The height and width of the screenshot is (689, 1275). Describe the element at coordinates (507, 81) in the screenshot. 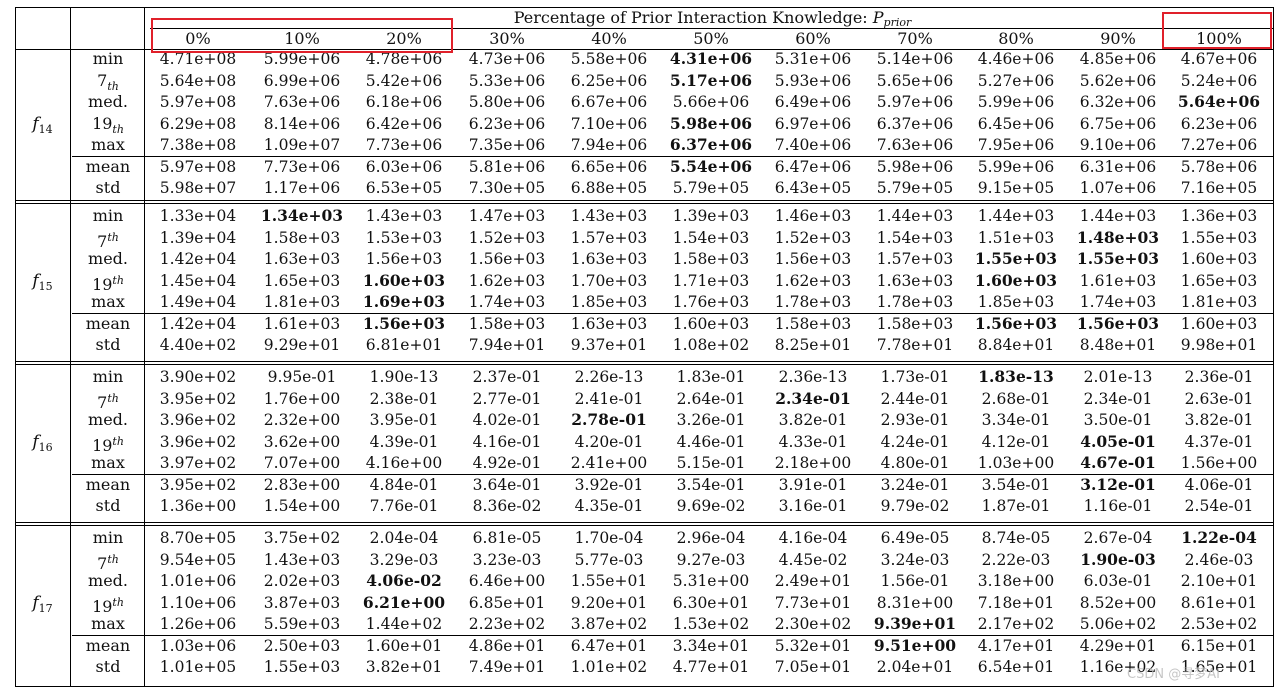

I see `cell-14-7th-3: 5.33e+06` at that location.